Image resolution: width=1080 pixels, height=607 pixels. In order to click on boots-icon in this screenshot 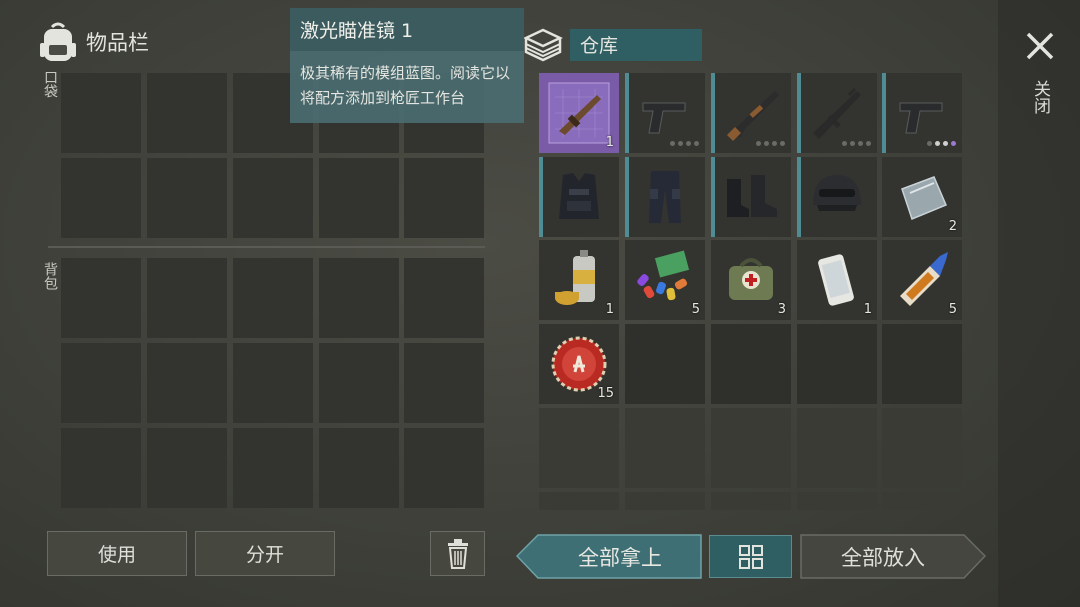, I will do `click(752, 196)`.